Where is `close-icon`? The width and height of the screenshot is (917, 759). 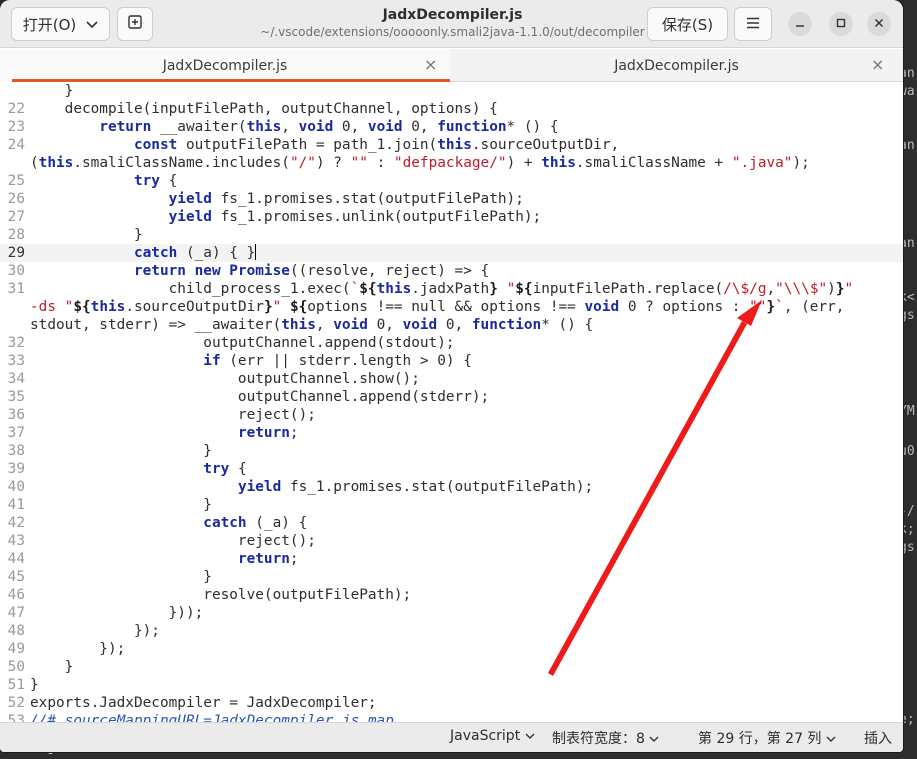 close-icon is located at coordinates (879, 24).